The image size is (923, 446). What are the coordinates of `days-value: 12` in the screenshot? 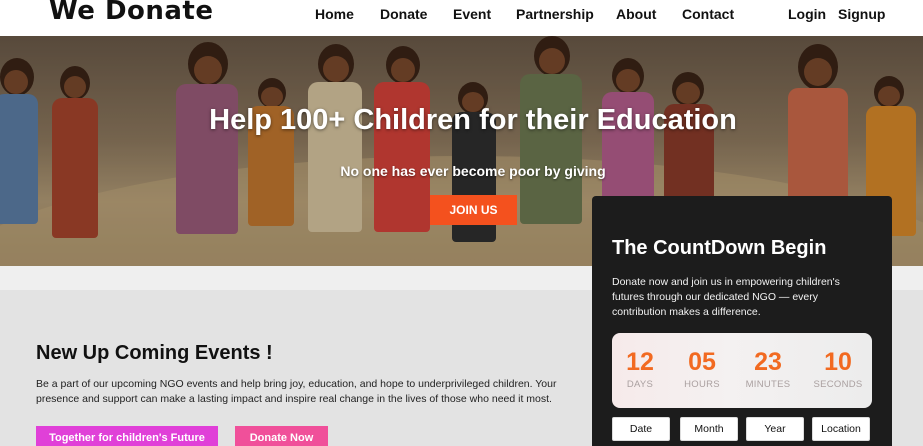 It's located at (640, 362).